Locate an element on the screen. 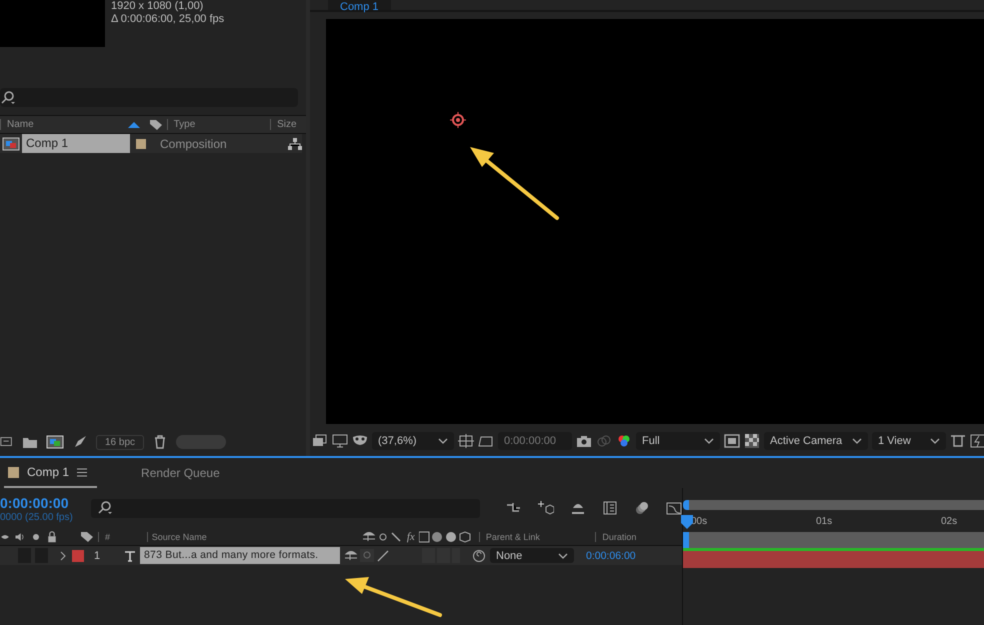 This screenshot has height=625, width=984. column-header: Parent & Link is located at coordinates (535, 537).